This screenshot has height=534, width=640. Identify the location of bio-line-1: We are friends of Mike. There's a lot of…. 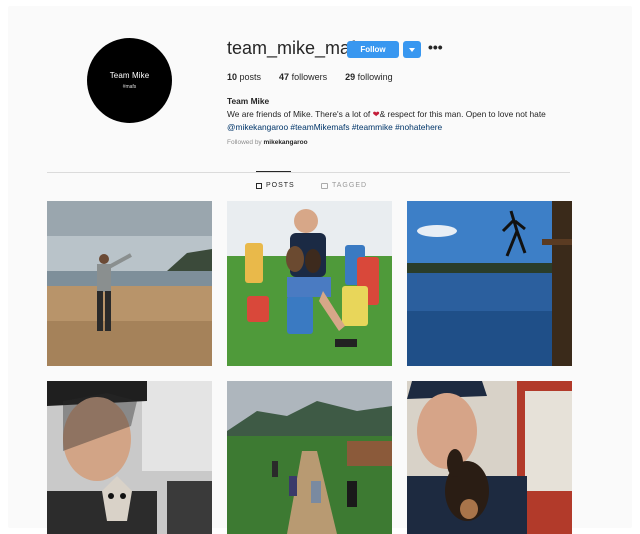
(407, 114).